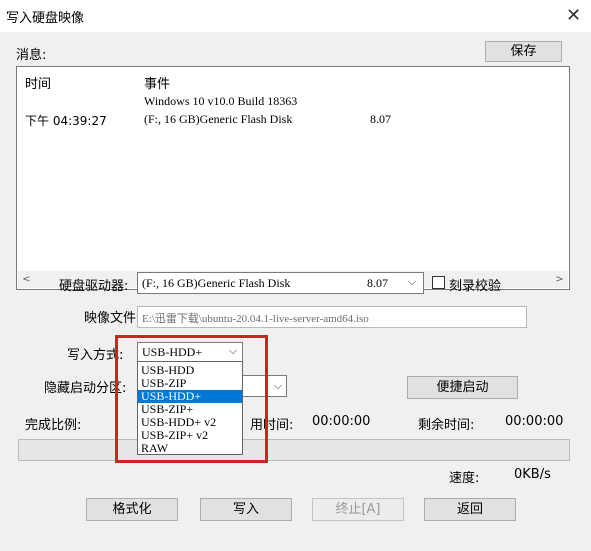  Describe the element at coordinates (31, 55) in the screenshot. I see `messages-label: 消息:` at that location.